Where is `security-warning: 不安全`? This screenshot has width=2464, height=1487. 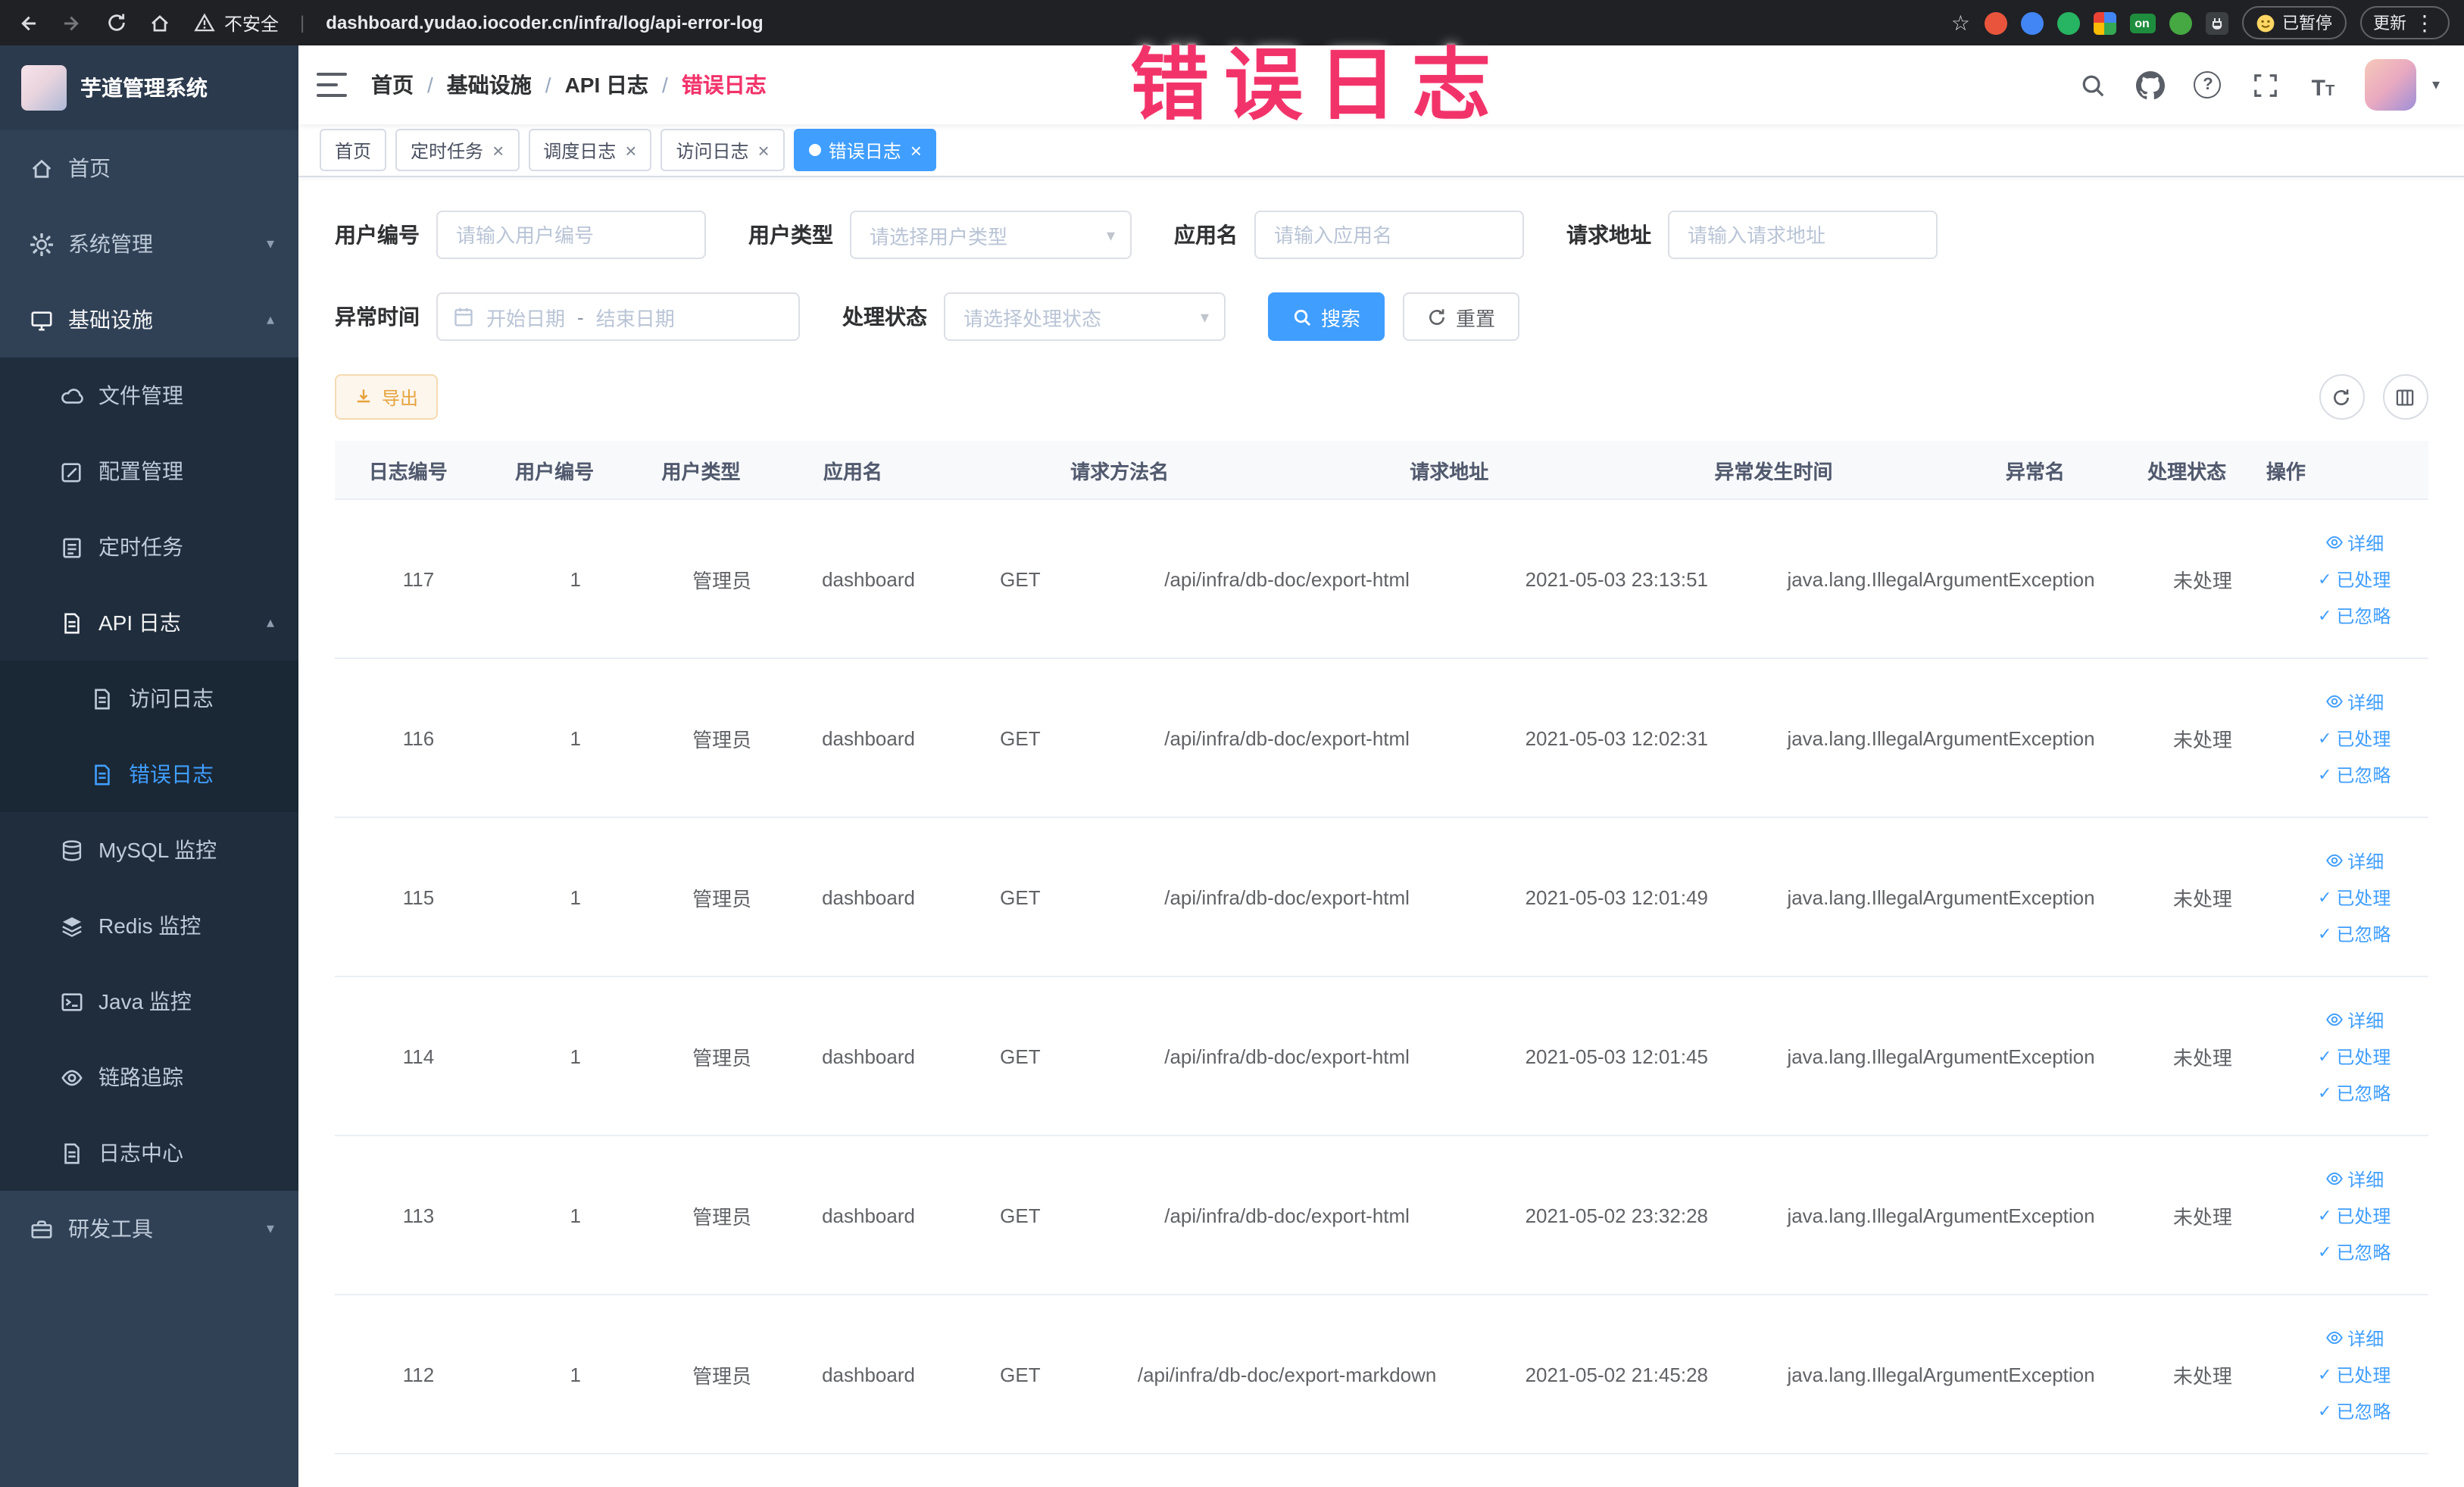 security-warning: 不安全 is located at coordinates (235, 23).